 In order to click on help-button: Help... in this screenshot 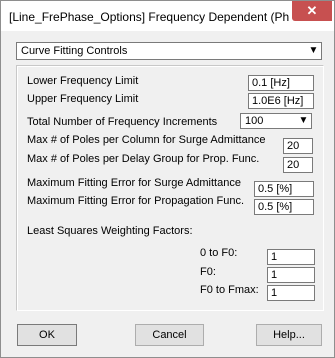, I will do `click(289, 335)`.